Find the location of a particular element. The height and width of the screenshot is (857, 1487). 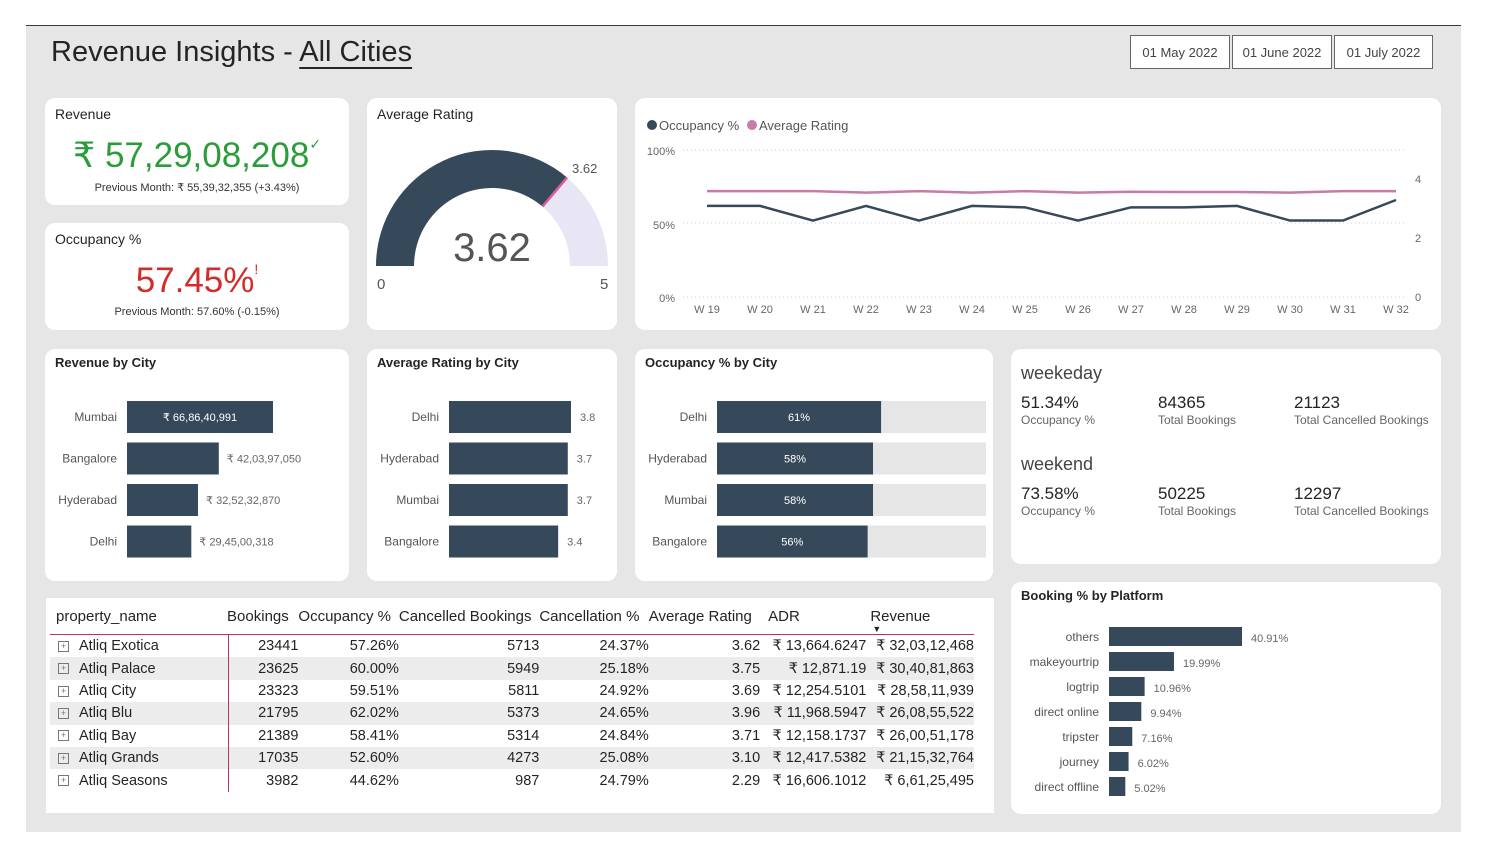

header-adr: ADR is located at coordinates (815, 616).